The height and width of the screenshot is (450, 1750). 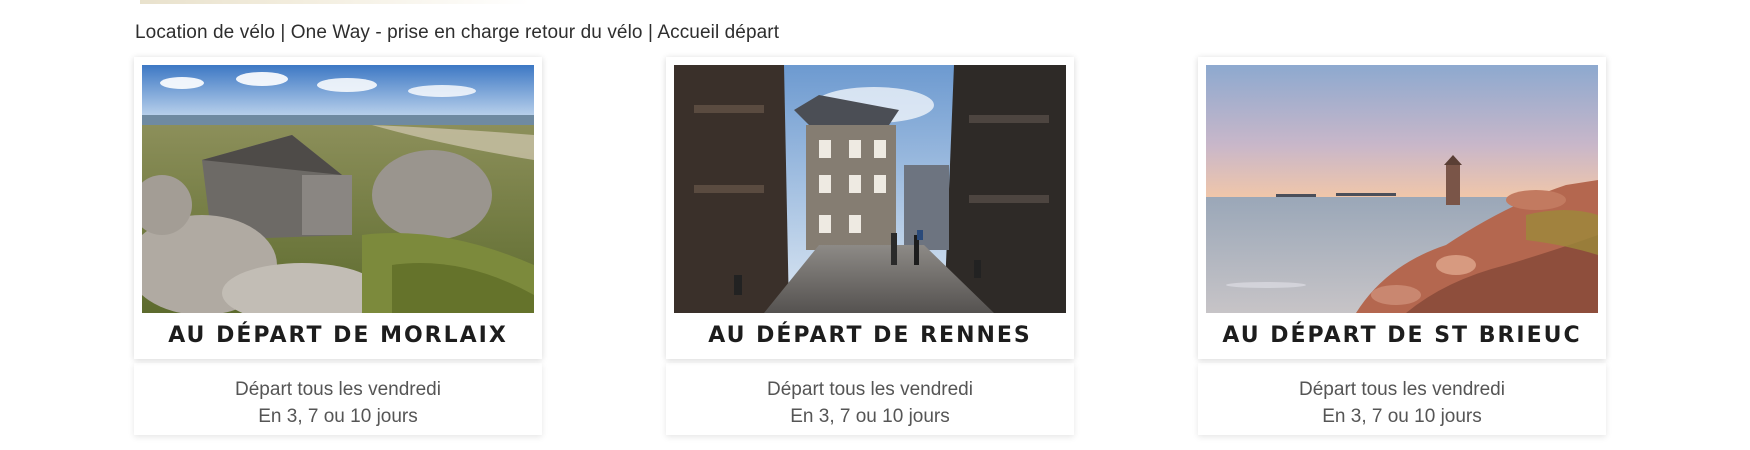 I want to click on card-title: AU DÉPART DE MORLAIX, so click(x=338, y=336).